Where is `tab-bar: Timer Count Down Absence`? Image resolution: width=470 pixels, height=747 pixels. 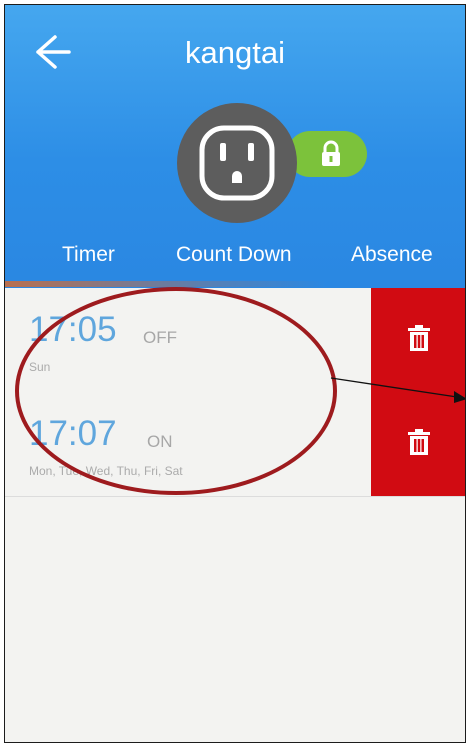
tab-bar: Timer Count Down Absence is located at coordinates (235, 260).